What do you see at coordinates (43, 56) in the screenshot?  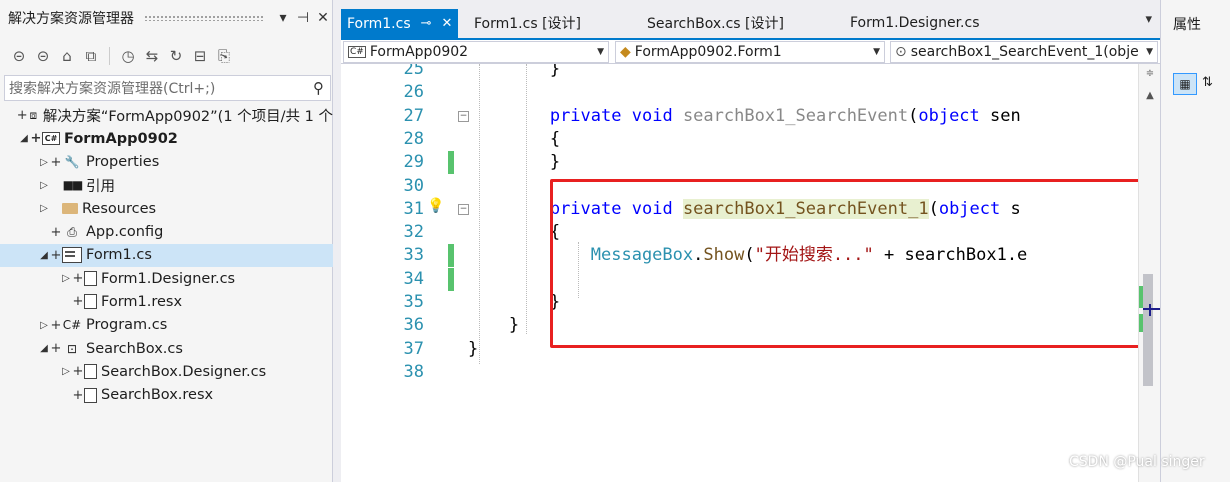 I see `forward-icon: ⊝` at bounding box center [43, 56].